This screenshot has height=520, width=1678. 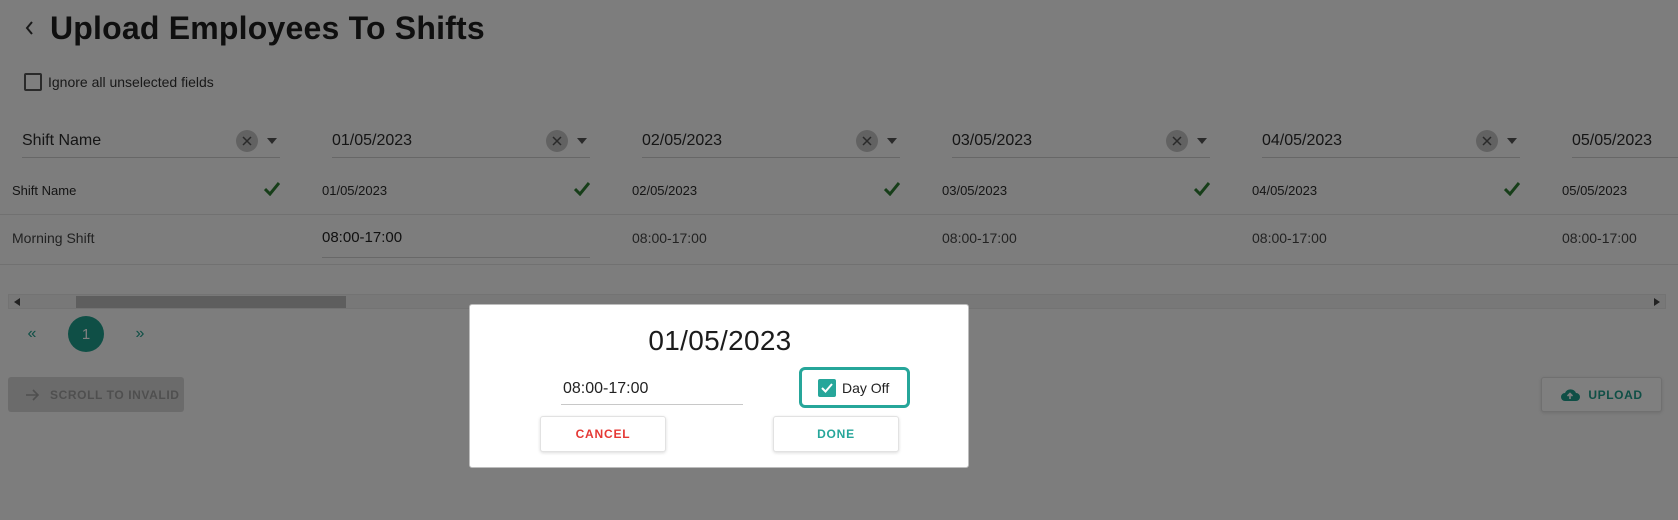 What do you see at coordinates (836, 434) in the screenshot?
I see `done-button: DONE` at bounding box center [836, 434].